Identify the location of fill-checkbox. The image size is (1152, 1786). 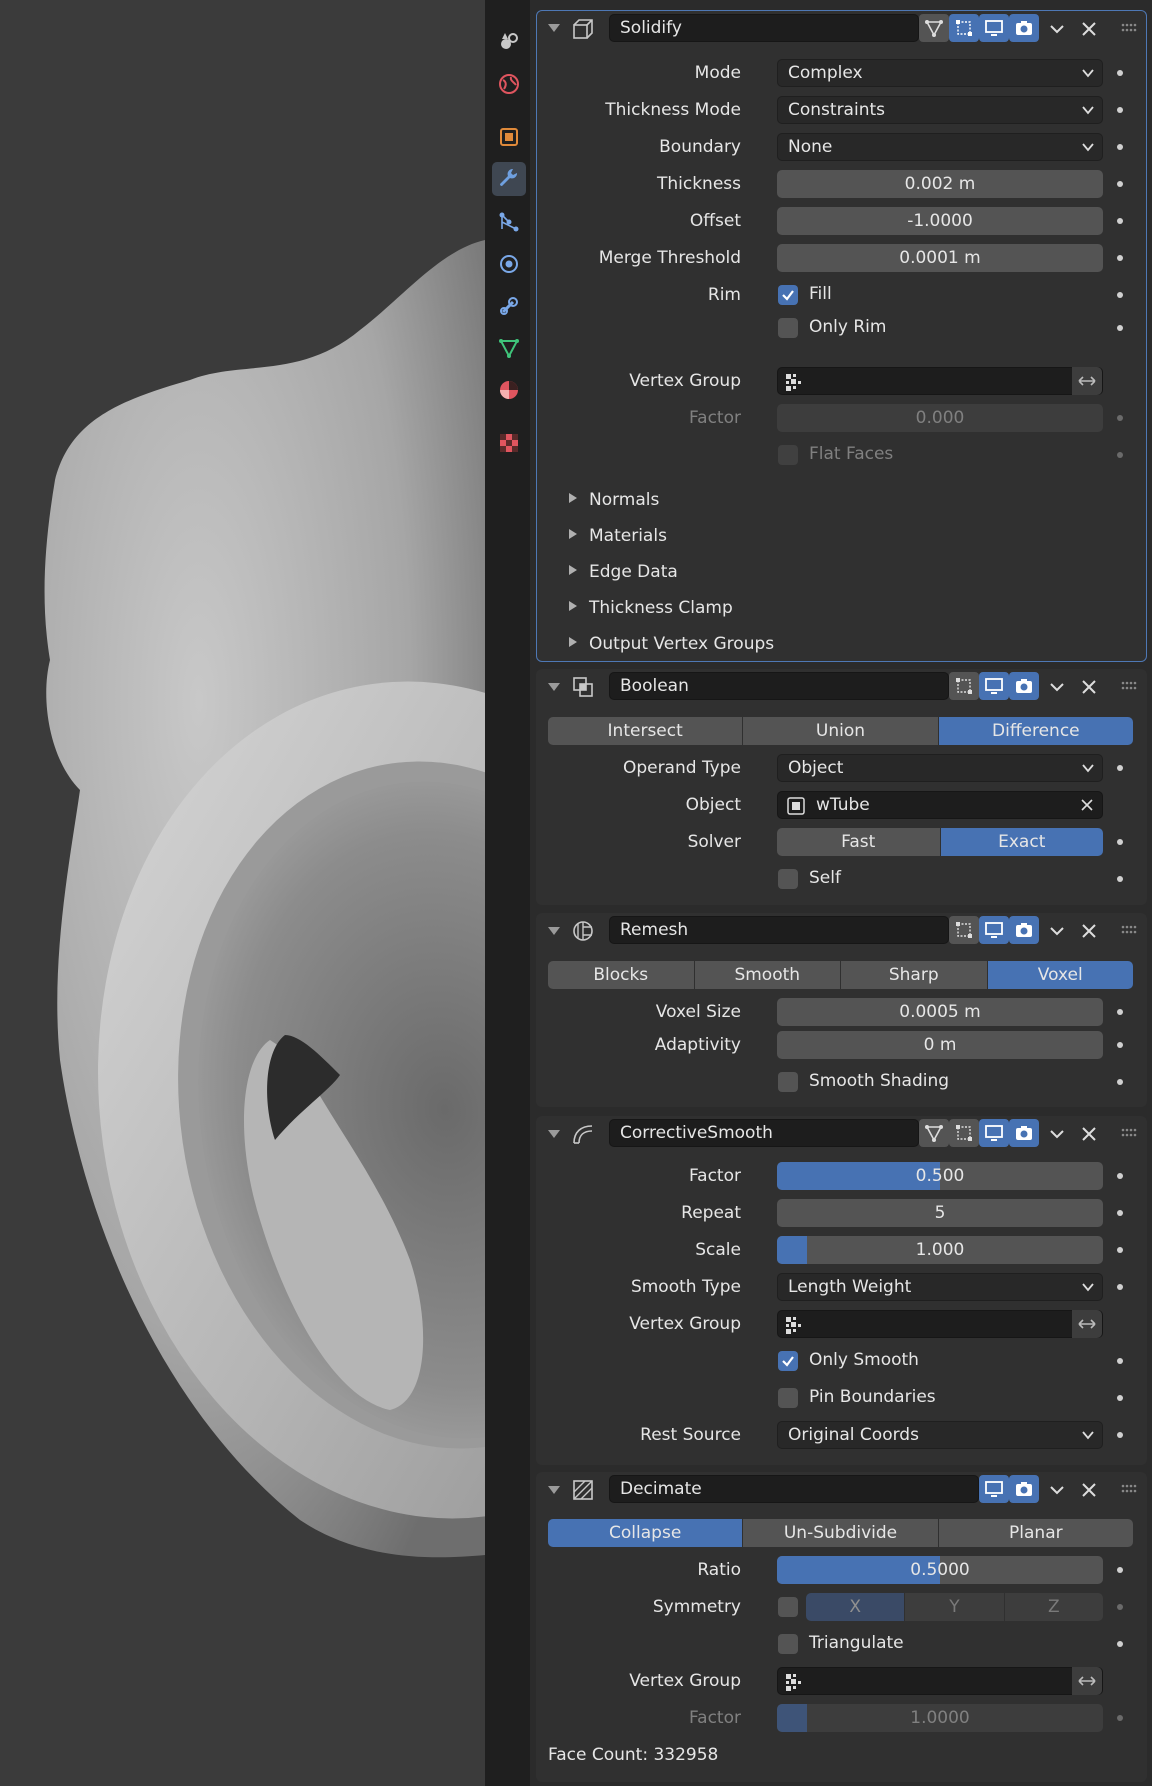
(788, 295).